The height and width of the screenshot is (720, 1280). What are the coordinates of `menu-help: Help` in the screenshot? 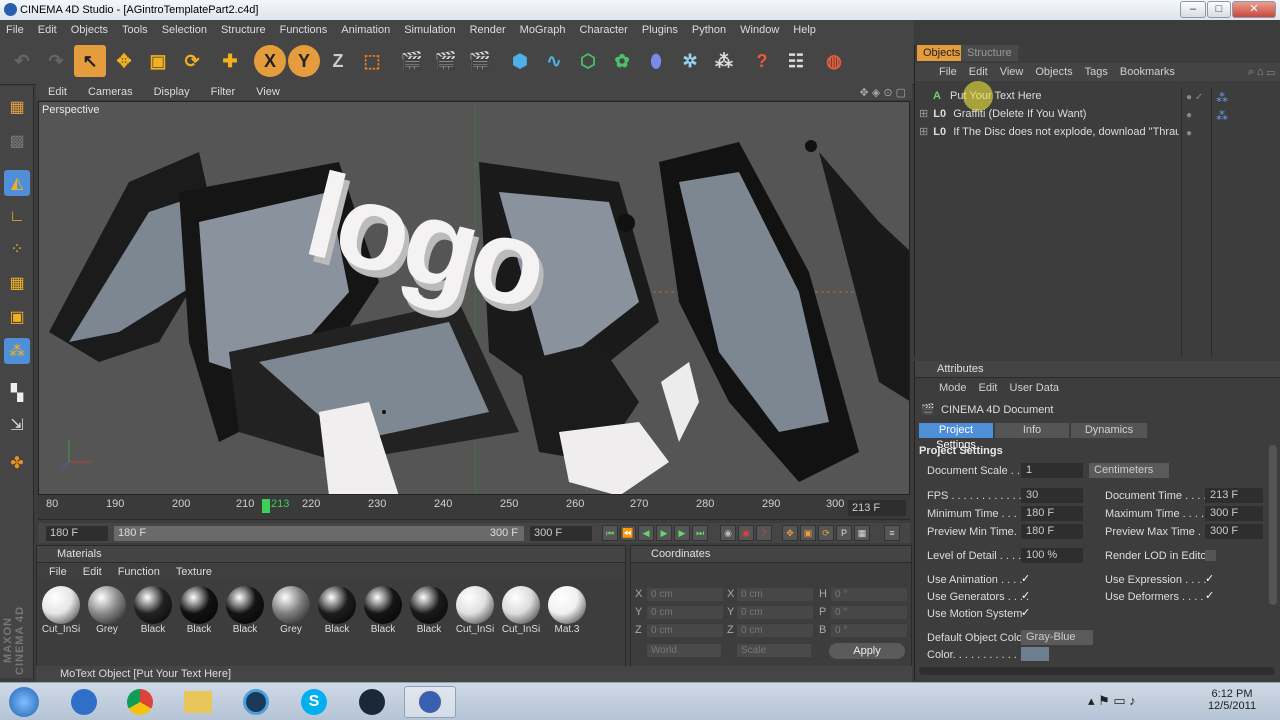 It's located at (804, 30).